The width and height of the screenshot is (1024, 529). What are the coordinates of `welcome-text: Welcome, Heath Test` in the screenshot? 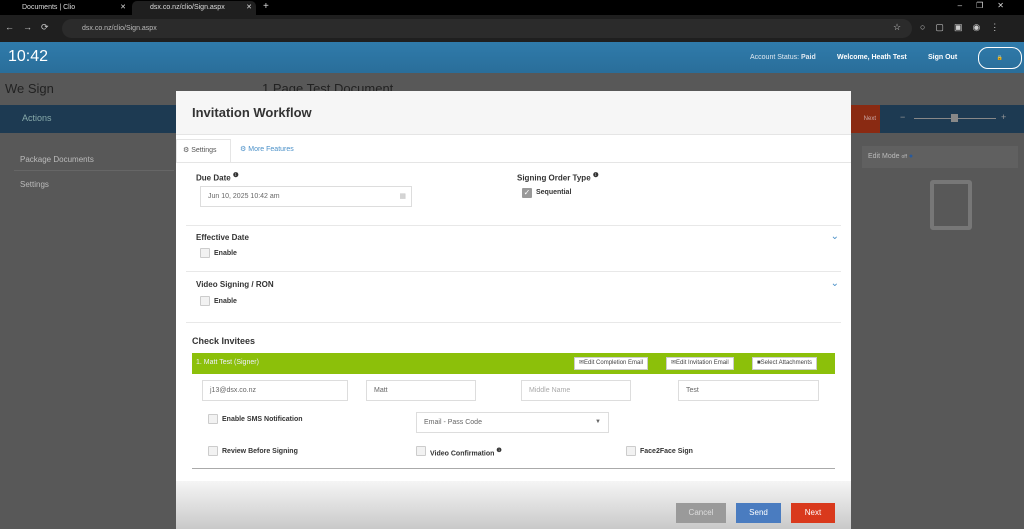 It's located at (872, 57).